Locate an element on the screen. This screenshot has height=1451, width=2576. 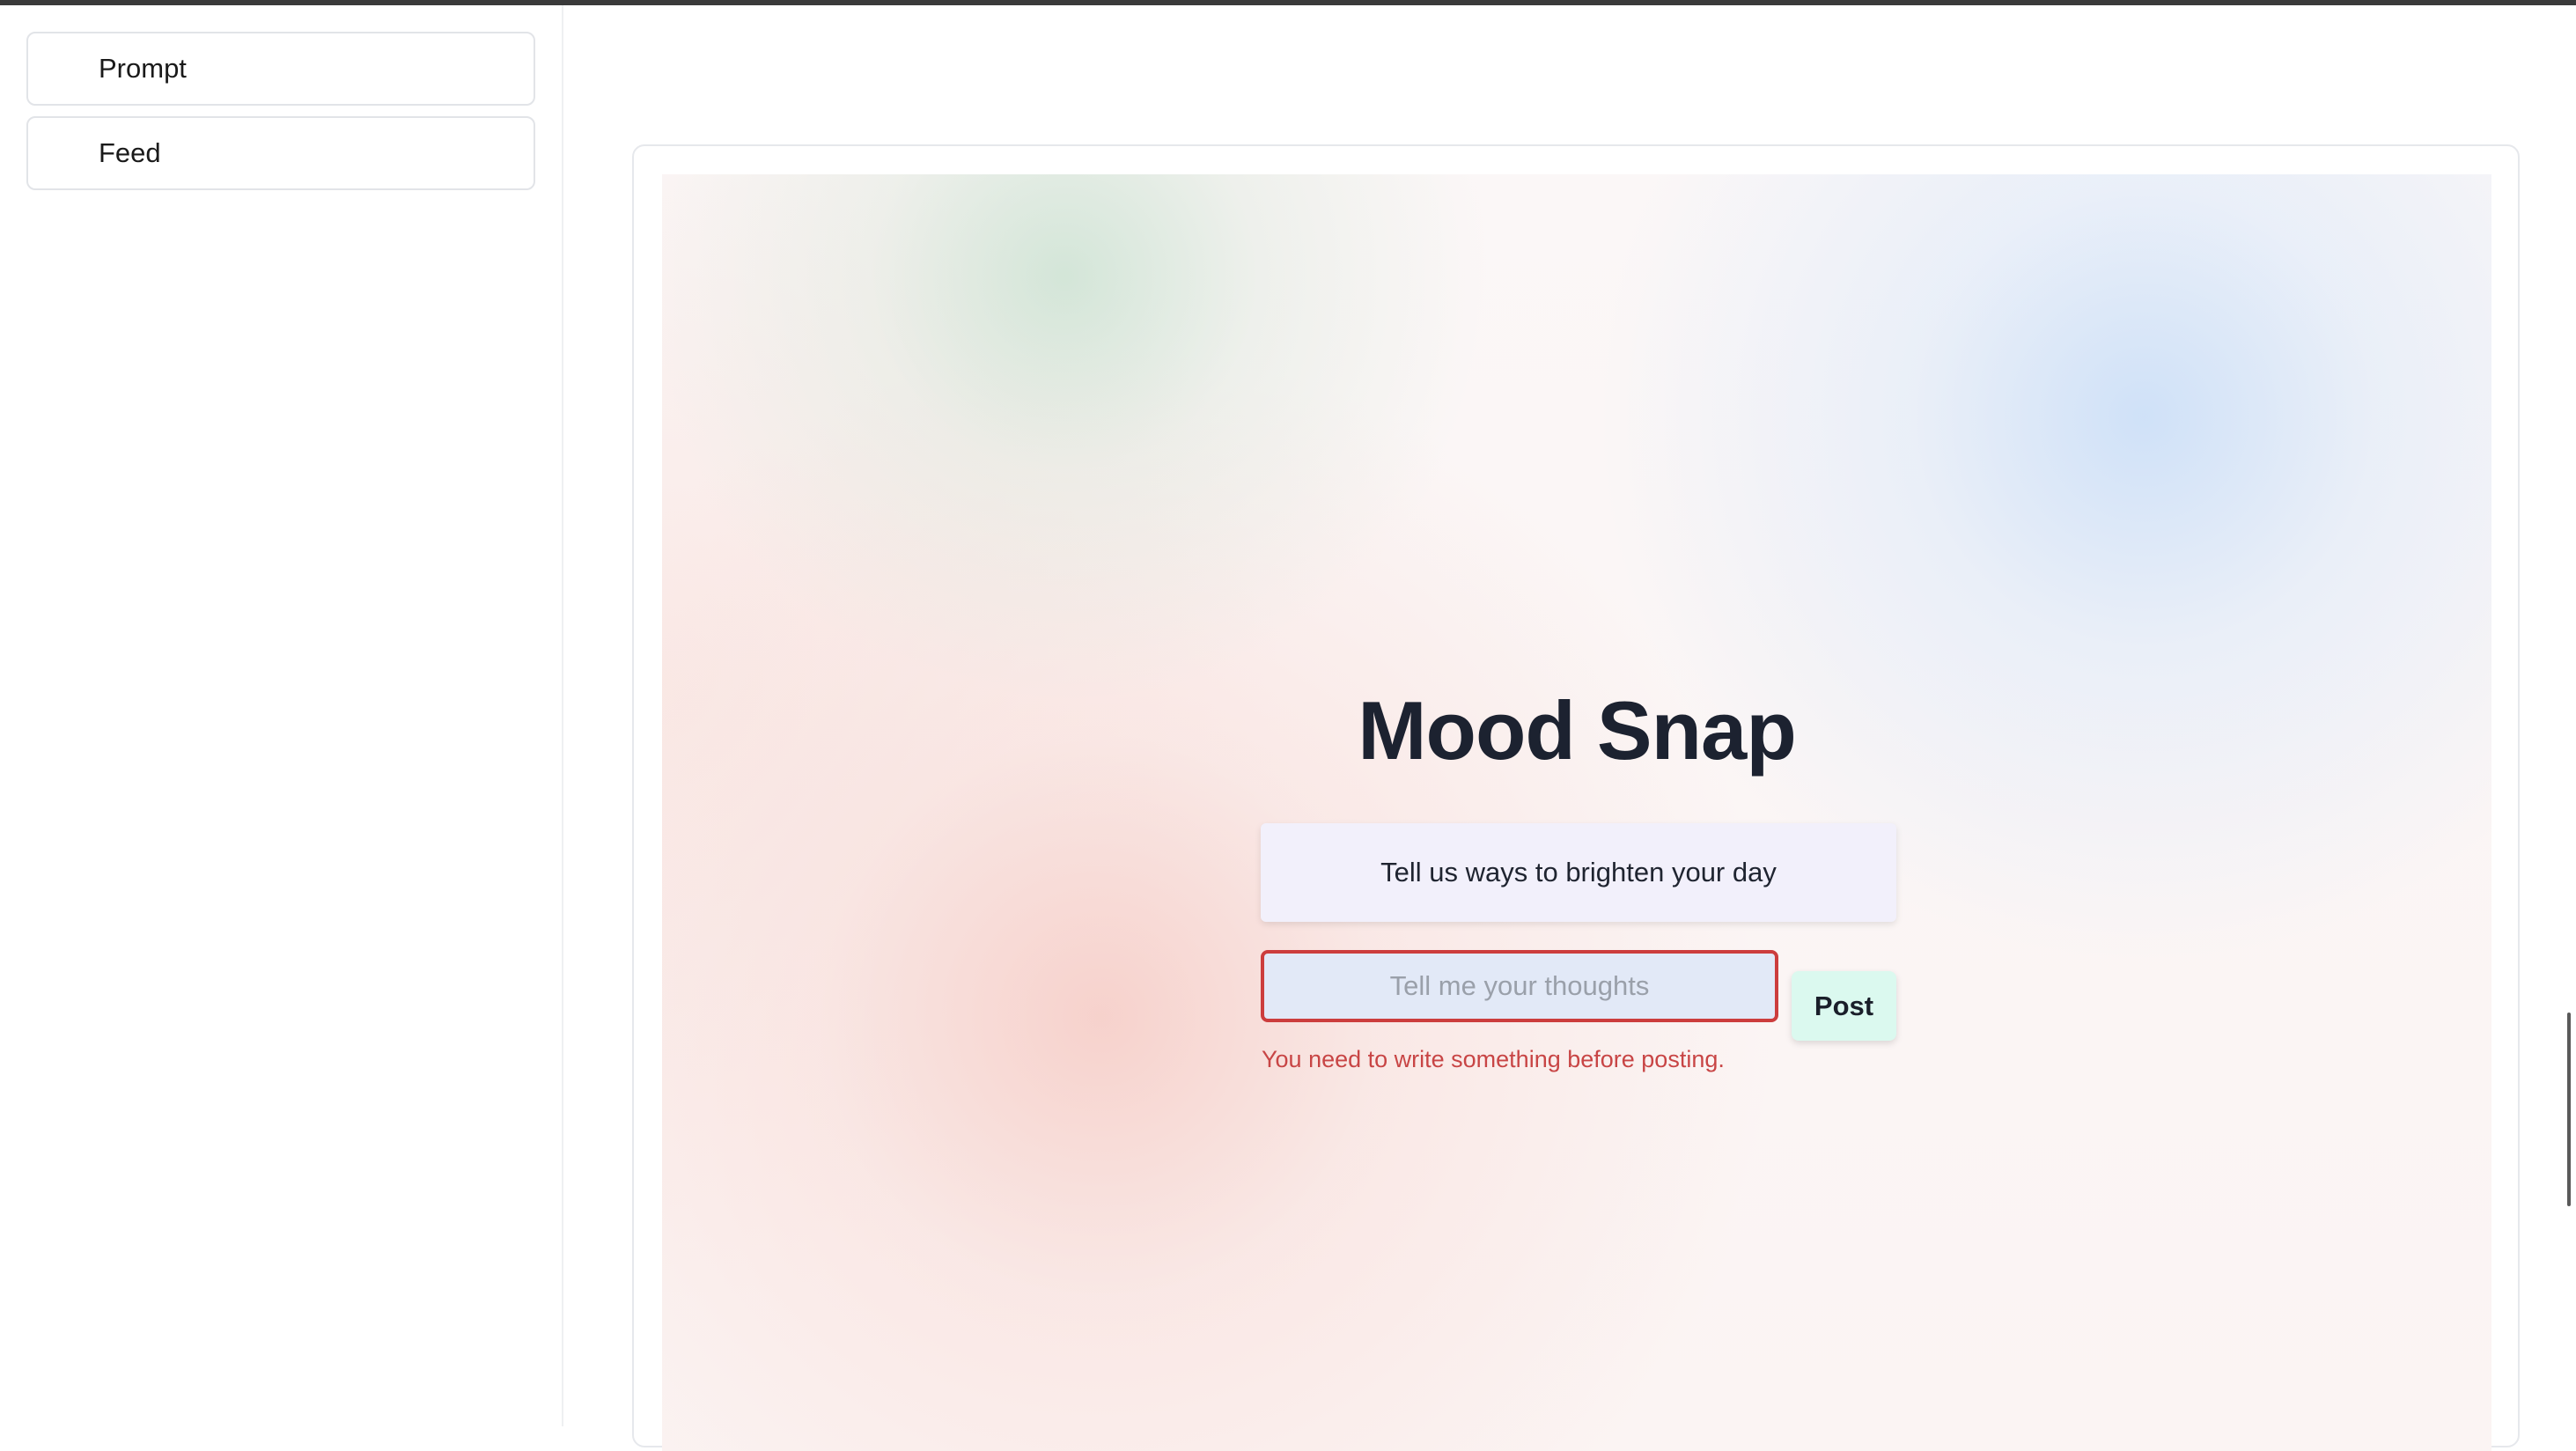
prompt-text: Tell us ways to brighten your day is located at coordinates (1579, 872).